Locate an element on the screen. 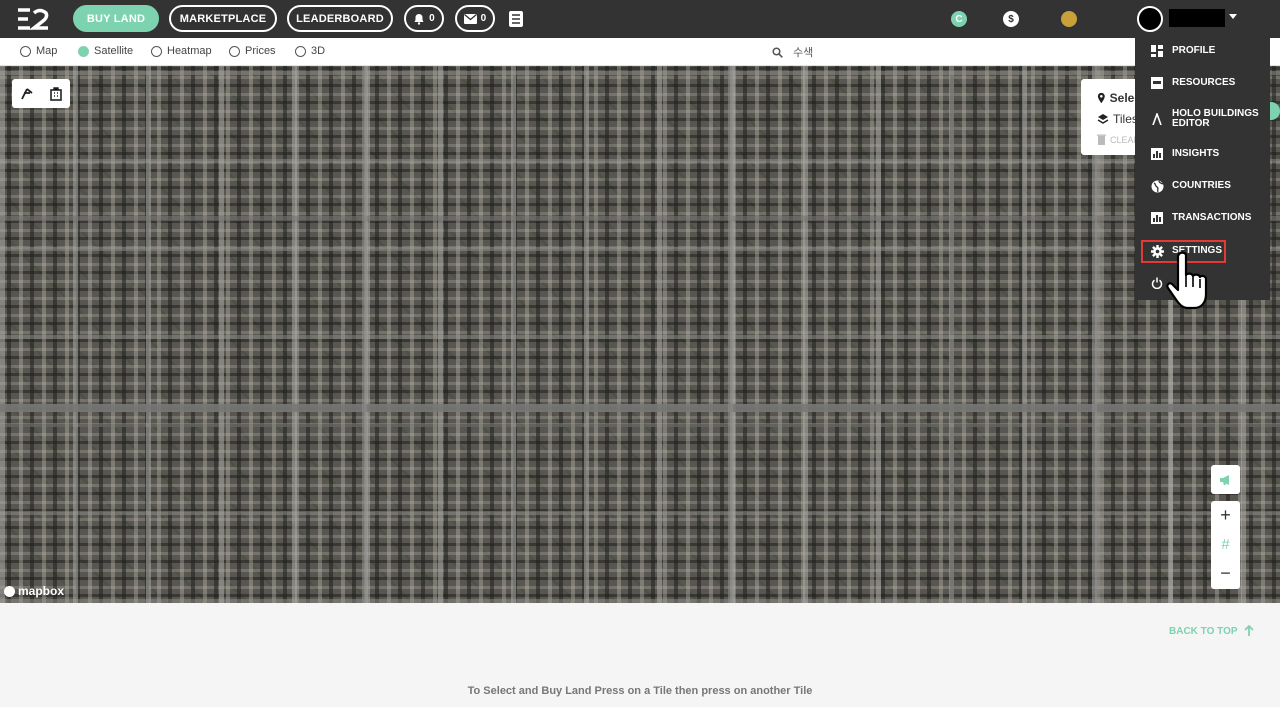  trash-icon is located at coordinates (1101, 139).